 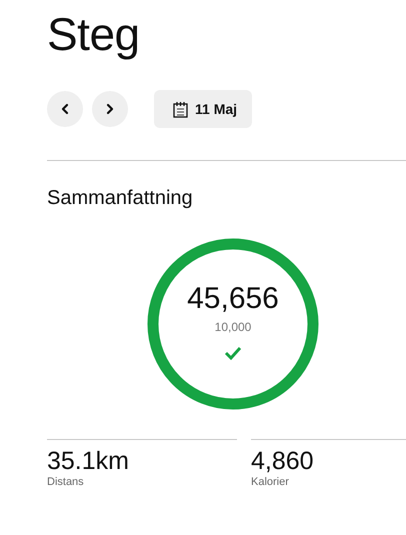 I want to click on stat-value: 35.1km, so click(x=88, y=461).